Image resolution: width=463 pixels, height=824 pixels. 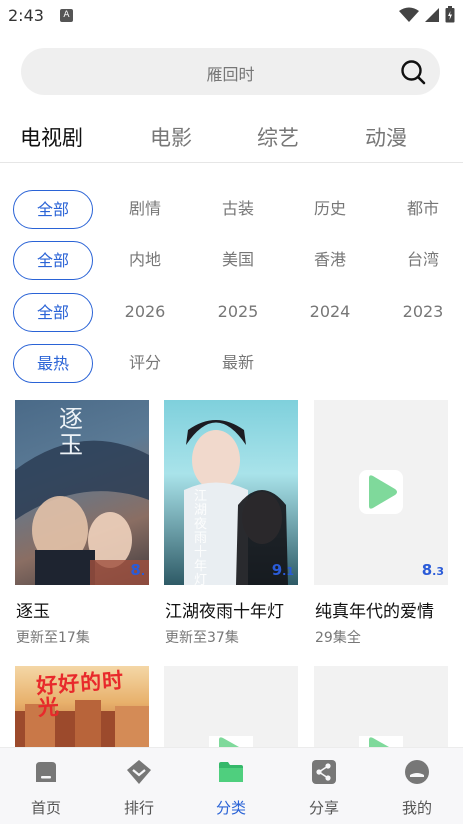 I want to click on nav-home: 首页, so click(x=46, y=788).